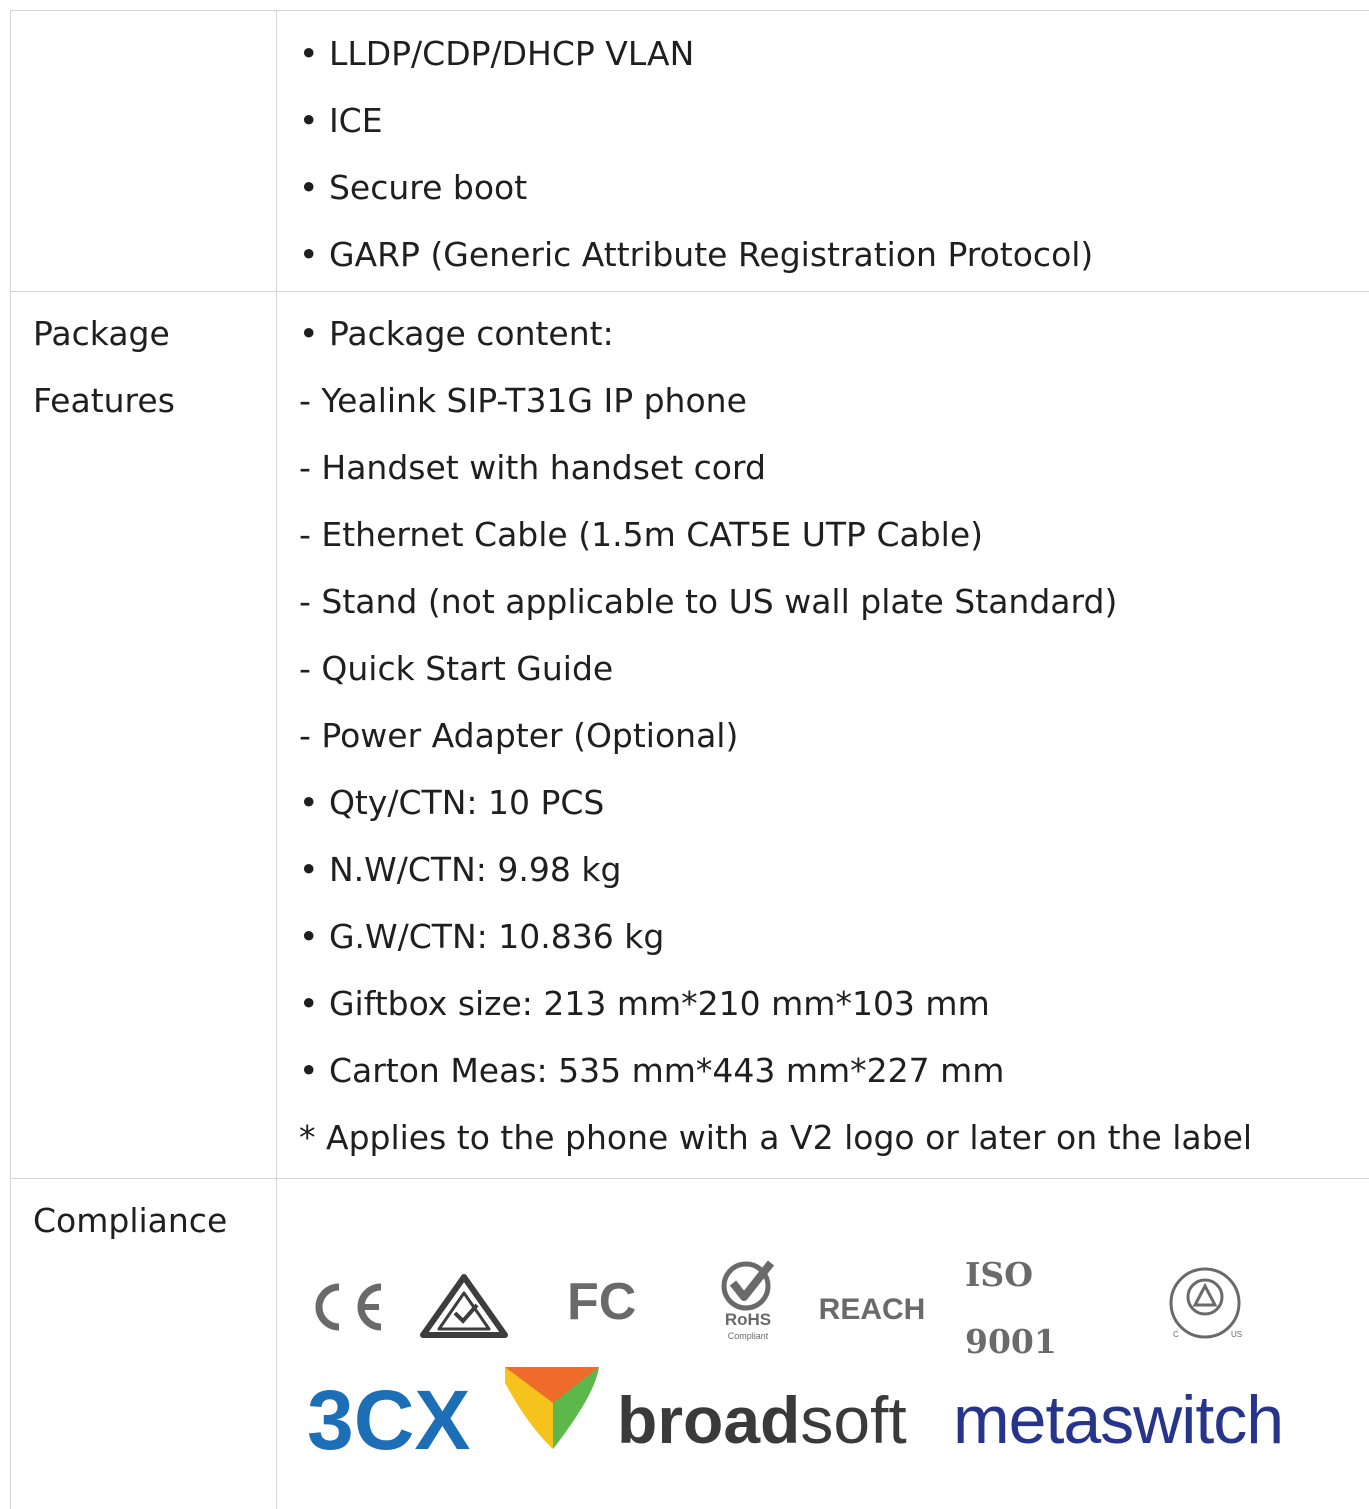 Image resolution: width=1369 pixels, height=1509 pixels. What do you see at coordinates (872, 1309) in the screenshot?
I see `reach-logo: REACH` at bounding box center [872, 1309].